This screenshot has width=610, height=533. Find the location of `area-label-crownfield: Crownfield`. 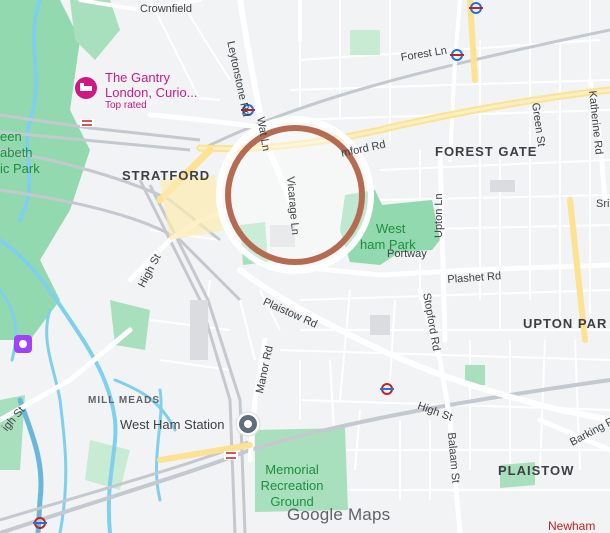

area-label-crownfield: Crownfield is located at coordinates (166, 9).